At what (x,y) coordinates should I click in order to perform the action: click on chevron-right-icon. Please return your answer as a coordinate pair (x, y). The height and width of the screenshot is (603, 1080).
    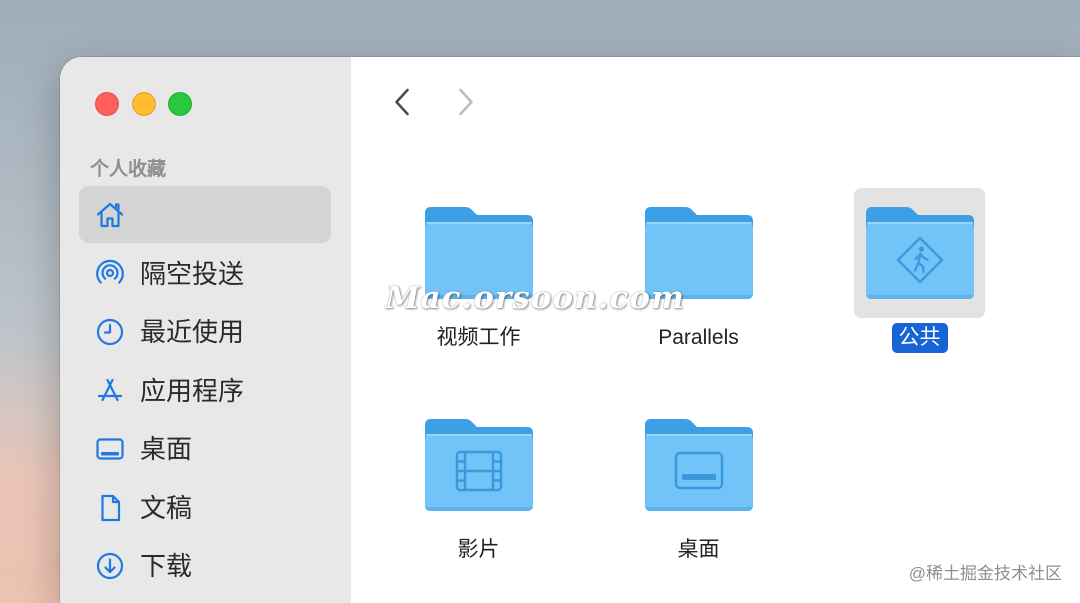
    Looking at the image, I should click on (466, 102).